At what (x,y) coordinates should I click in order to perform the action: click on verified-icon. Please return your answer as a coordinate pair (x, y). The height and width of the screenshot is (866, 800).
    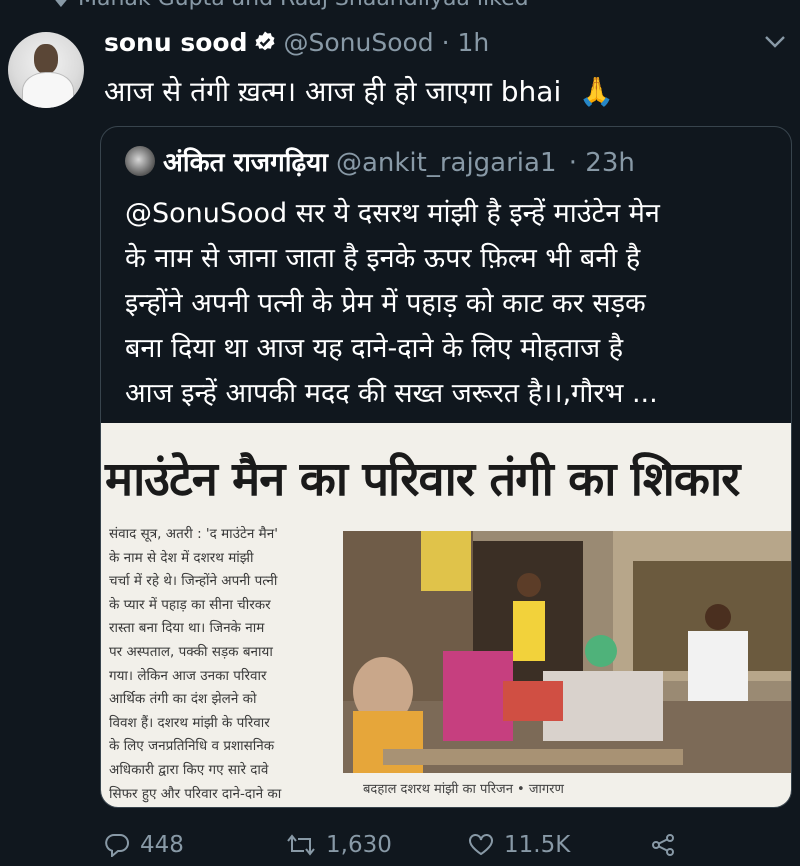
    Looking at the image, I should click on (265, 45).